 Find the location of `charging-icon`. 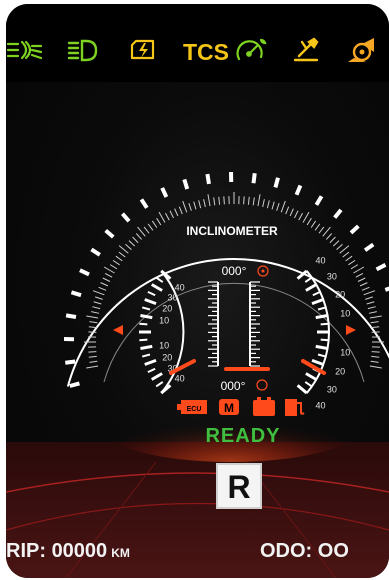

charging-icon is located at coordinates (142, 49).